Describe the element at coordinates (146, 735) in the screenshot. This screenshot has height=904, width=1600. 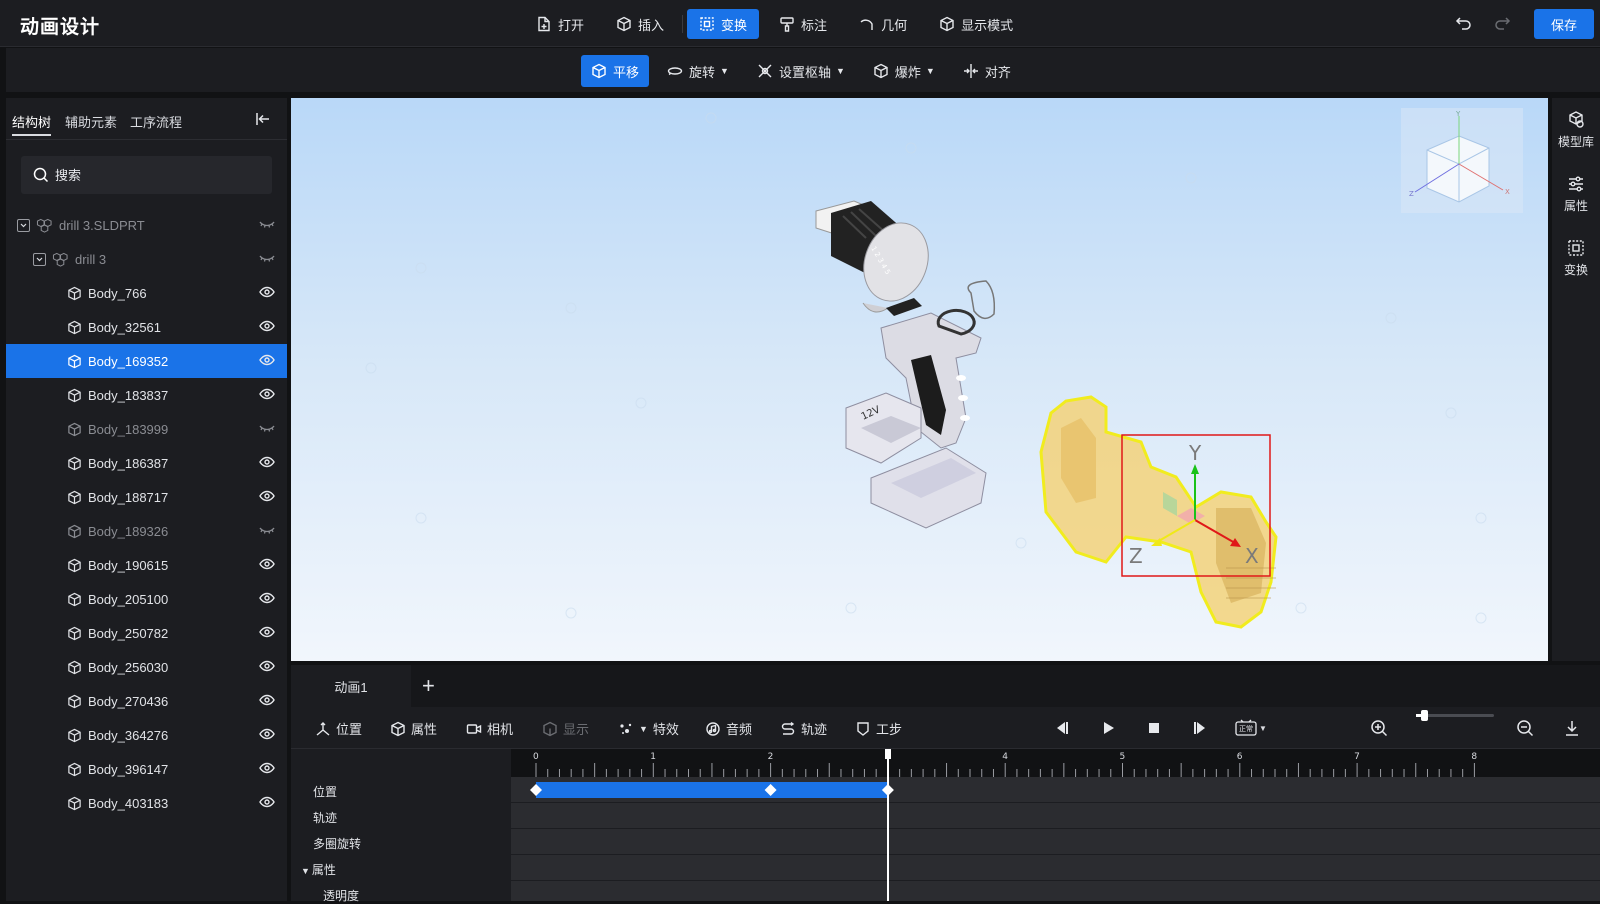
I see `tree-row: Body_364276` at that location.